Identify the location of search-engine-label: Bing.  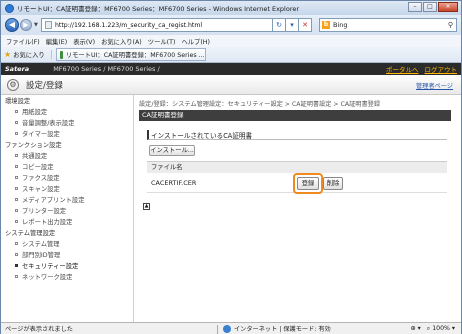
(340, 25).